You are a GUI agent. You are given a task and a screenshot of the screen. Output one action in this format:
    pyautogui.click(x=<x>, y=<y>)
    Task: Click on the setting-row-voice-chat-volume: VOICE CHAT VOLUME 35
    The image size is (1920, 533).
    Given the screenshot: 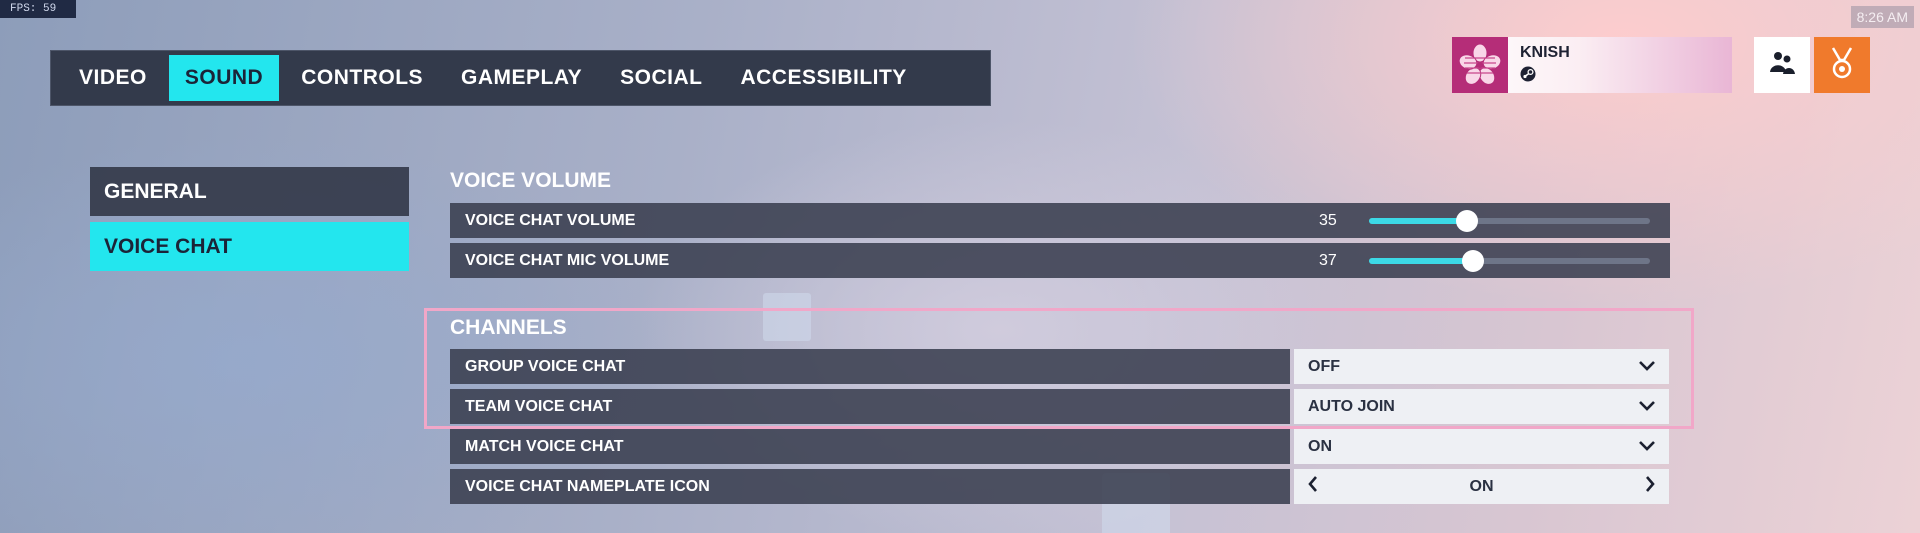 What is the action you would take?
    pyautogui.click(x=1060, y=220)
    